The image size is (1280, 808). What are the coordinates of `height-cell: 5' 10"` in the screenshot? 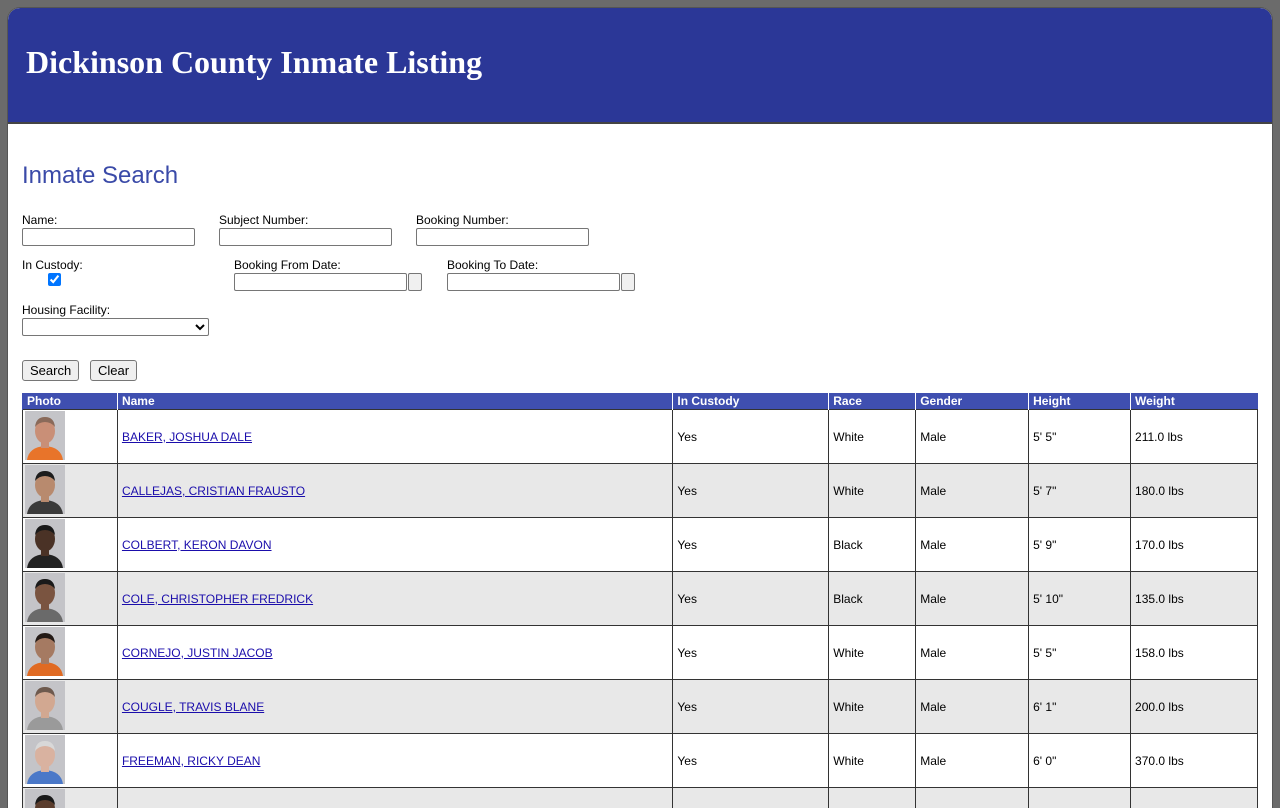 It's located at (1080, 599).